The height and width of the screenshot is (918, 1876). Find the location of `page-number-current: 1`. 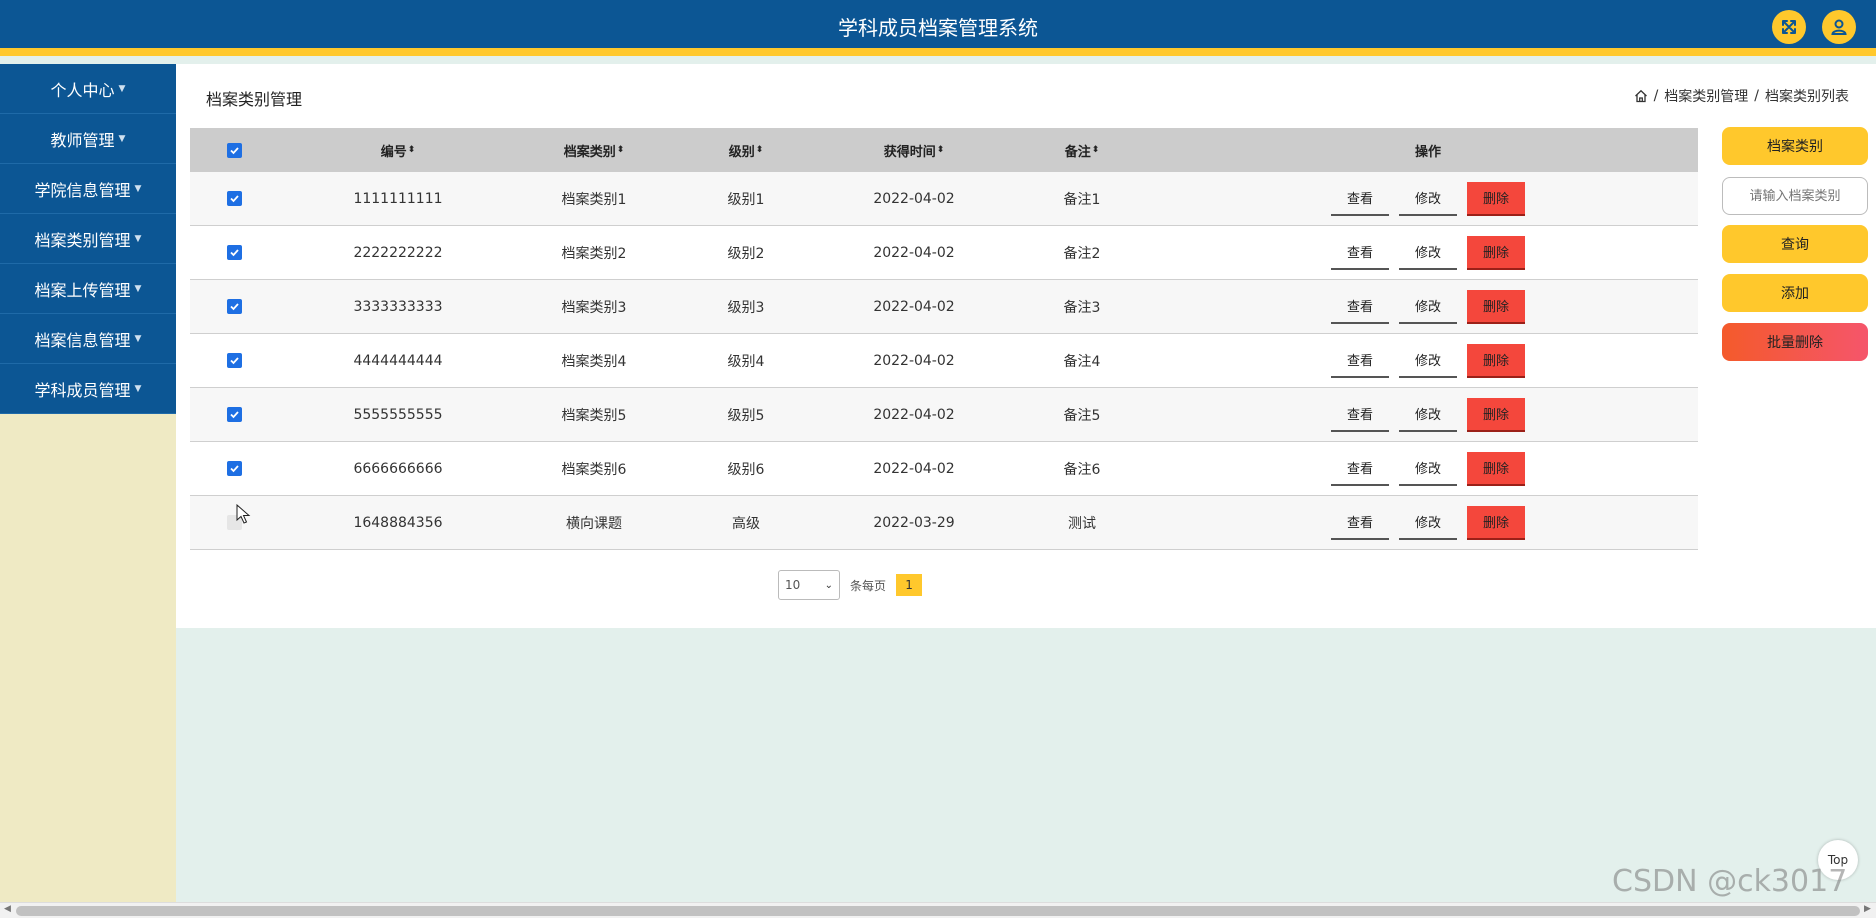

page-number-current: 1 is located at coordinates (909, 585).